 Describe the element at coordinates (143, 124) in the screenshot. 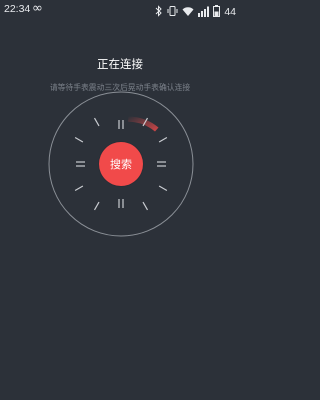

I see `sweep-arc` at that location.